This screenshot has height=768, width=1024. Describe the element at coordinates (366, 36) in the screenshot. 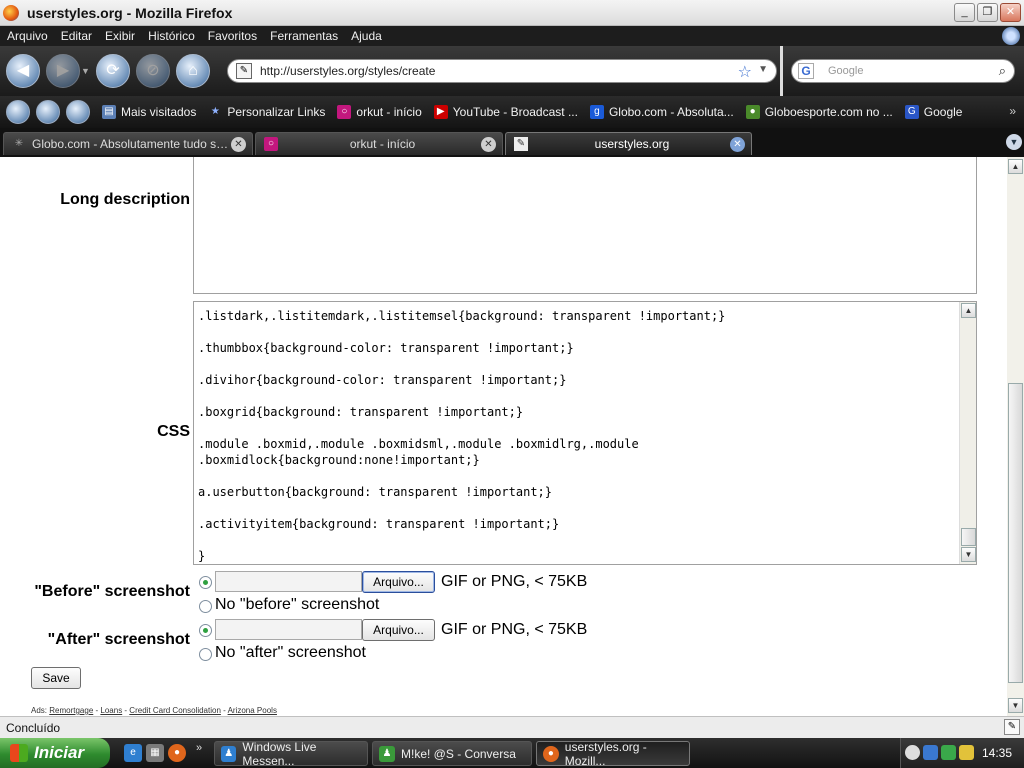

I see `menu-ajuda: Ajuda` at that location.